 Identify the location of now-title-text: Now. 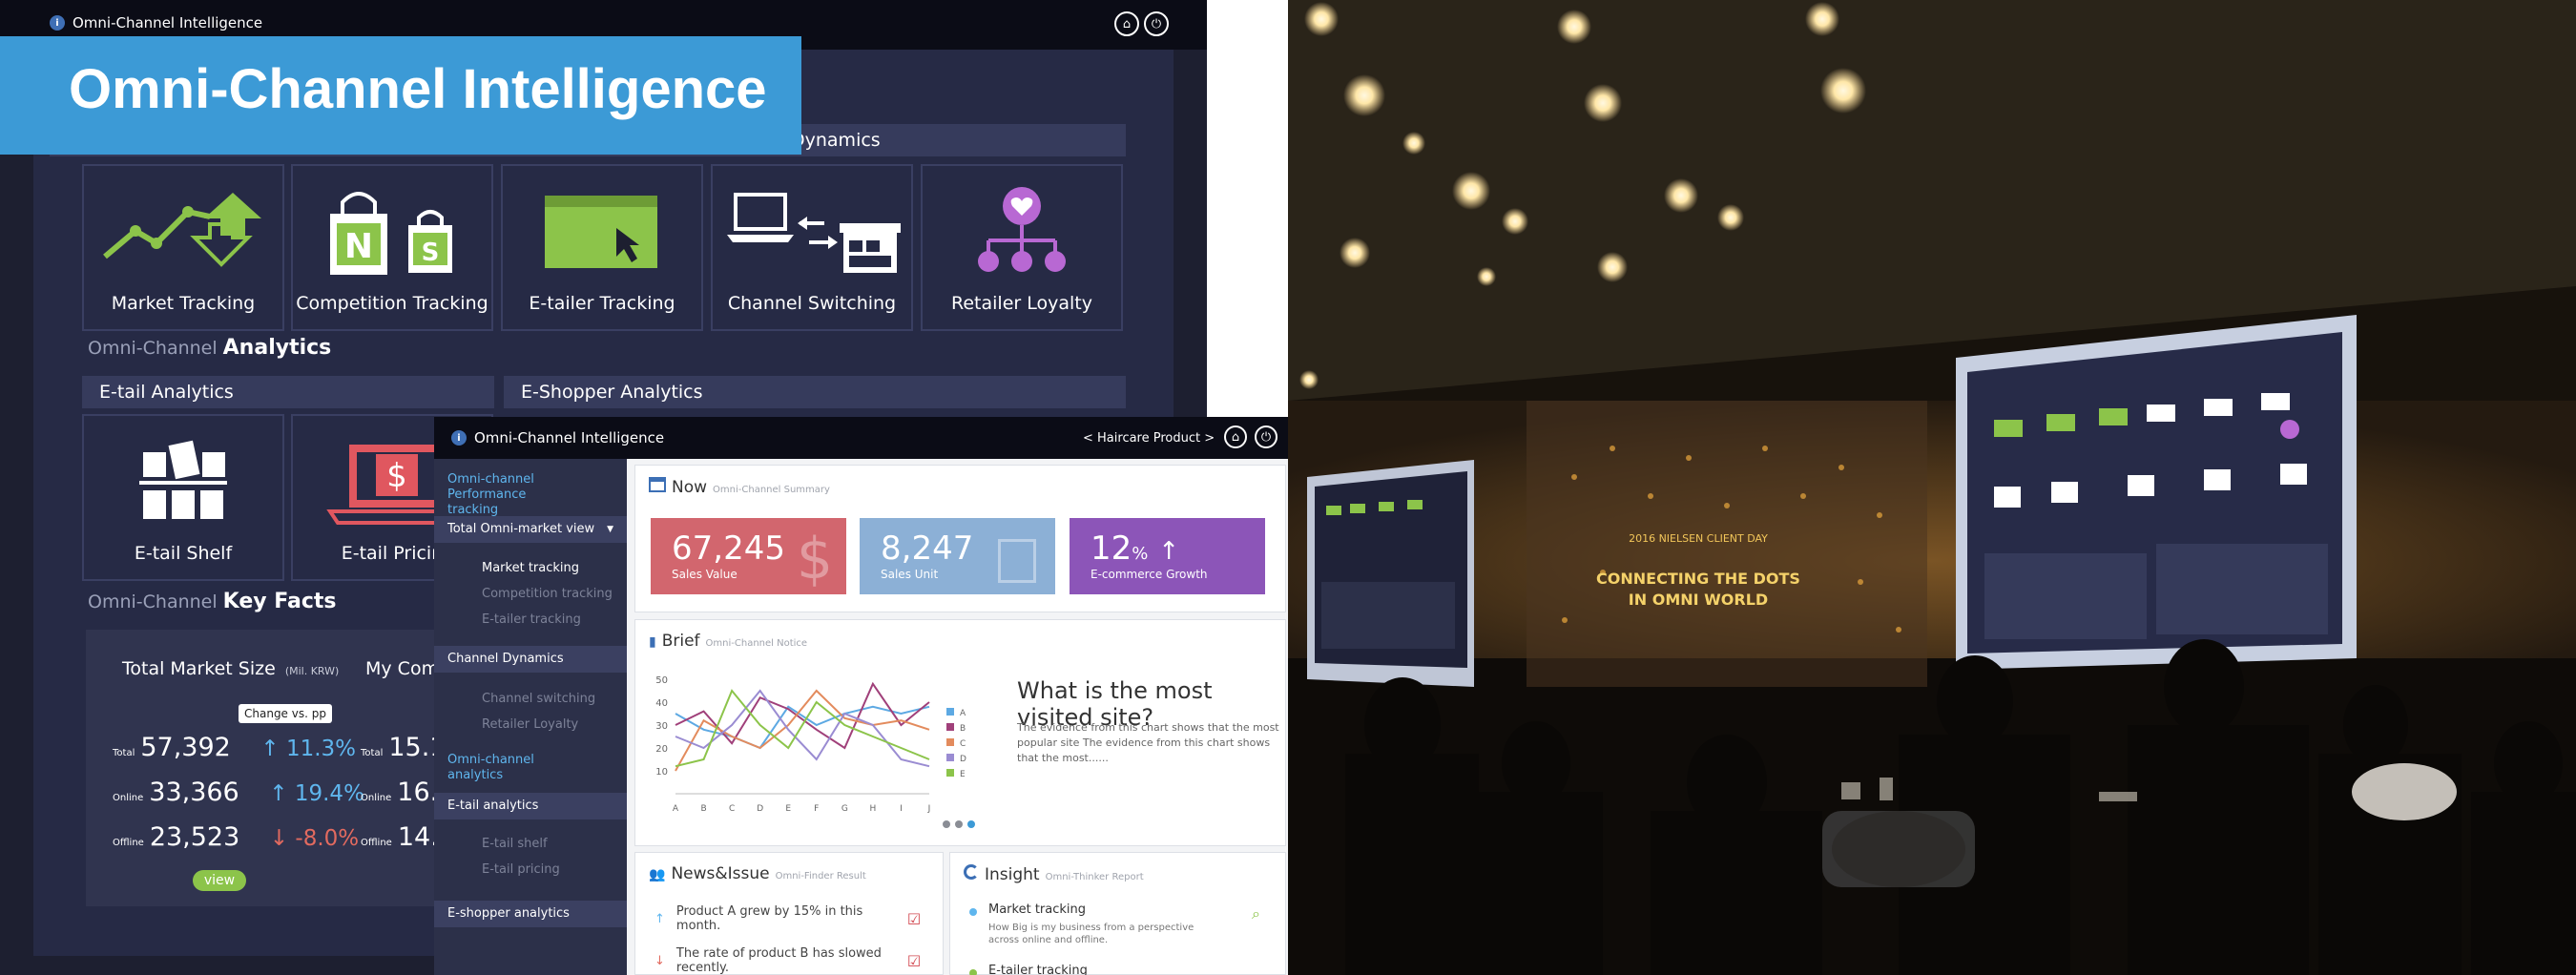
(690, 487).